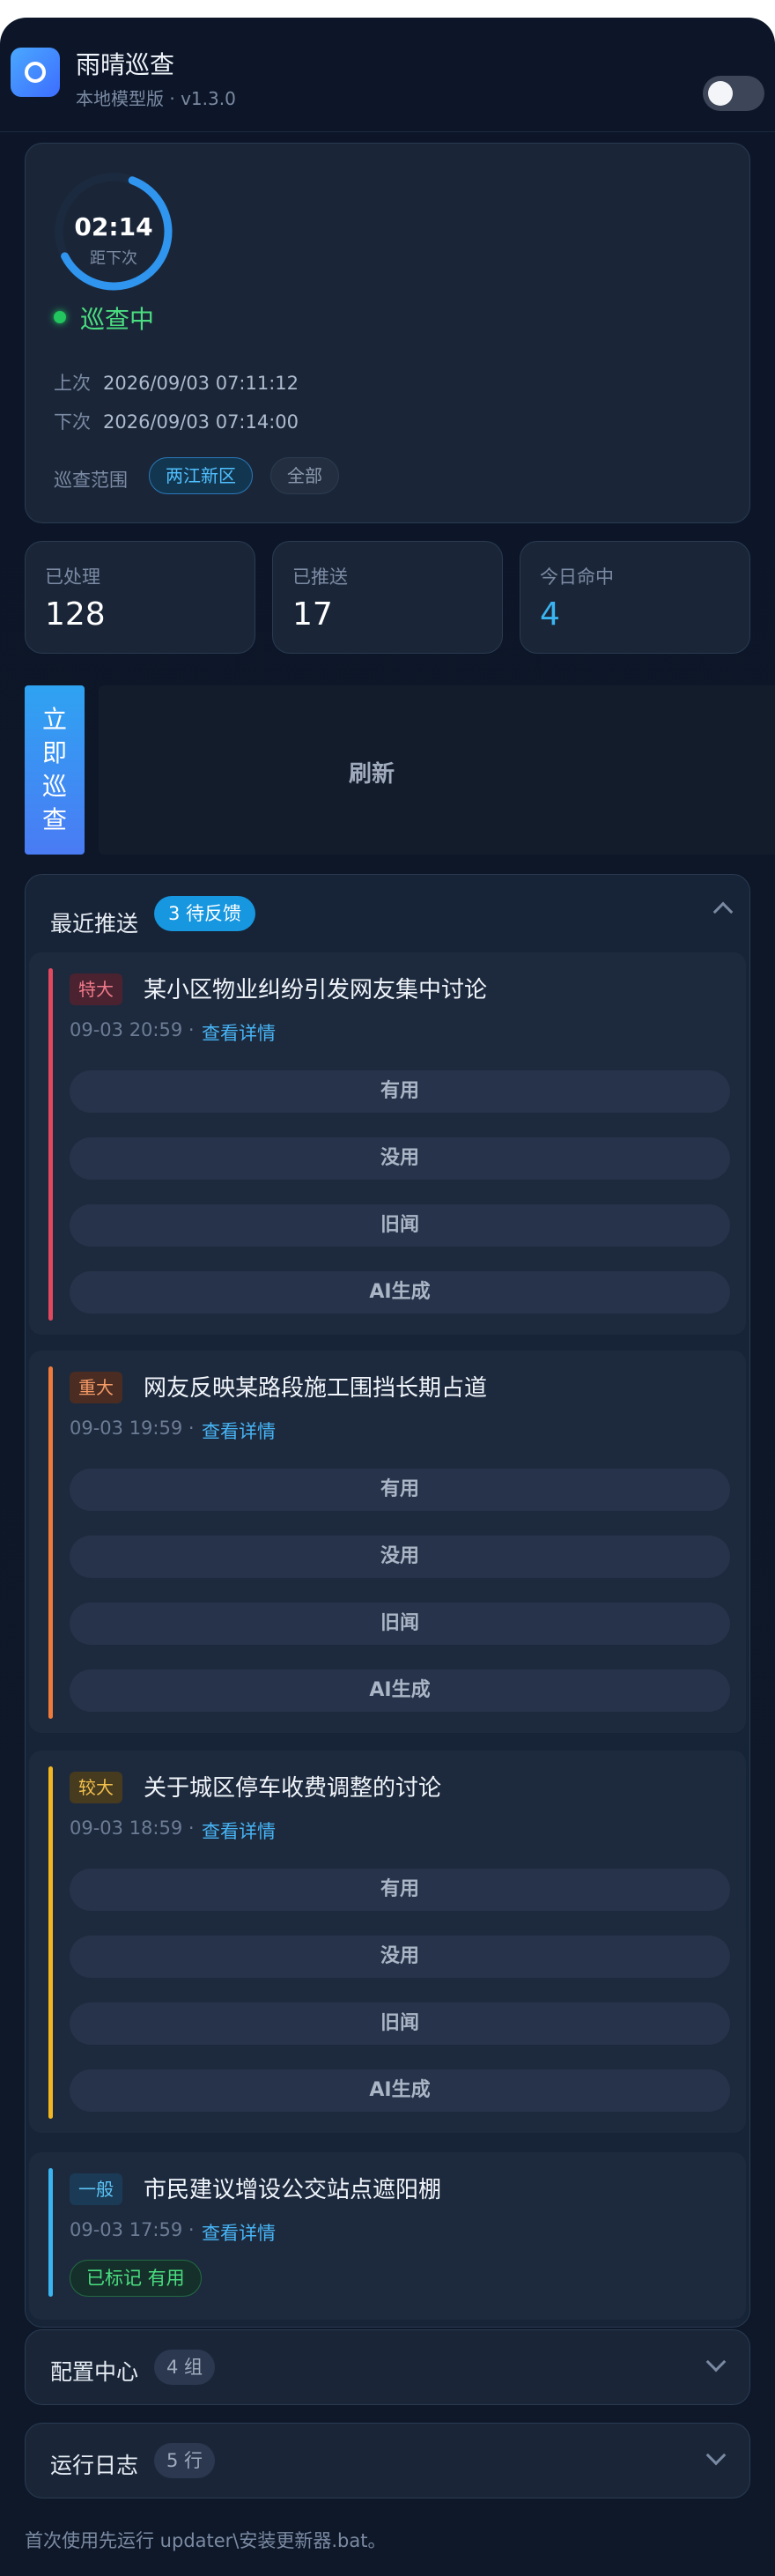 Image resolution: width=775 pixels, height=2576 pixels. Describe the element at coordinates (133, 1029) in the screenshot. I see `push-item-time: 09-03 20:59 ·` at that location.